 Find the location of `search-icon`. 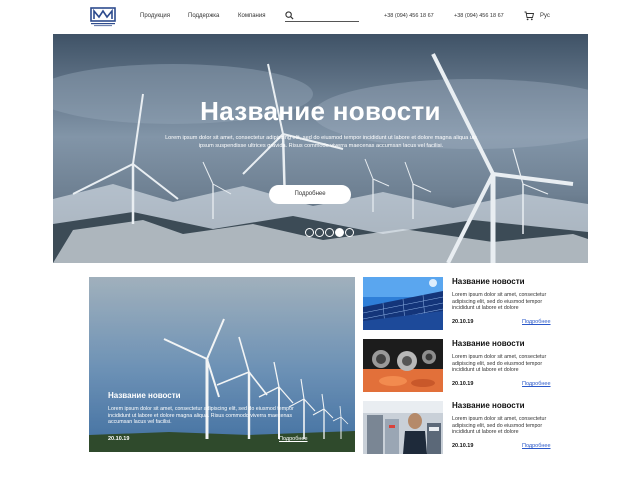

search-icon is located at coordinates (289, 15).